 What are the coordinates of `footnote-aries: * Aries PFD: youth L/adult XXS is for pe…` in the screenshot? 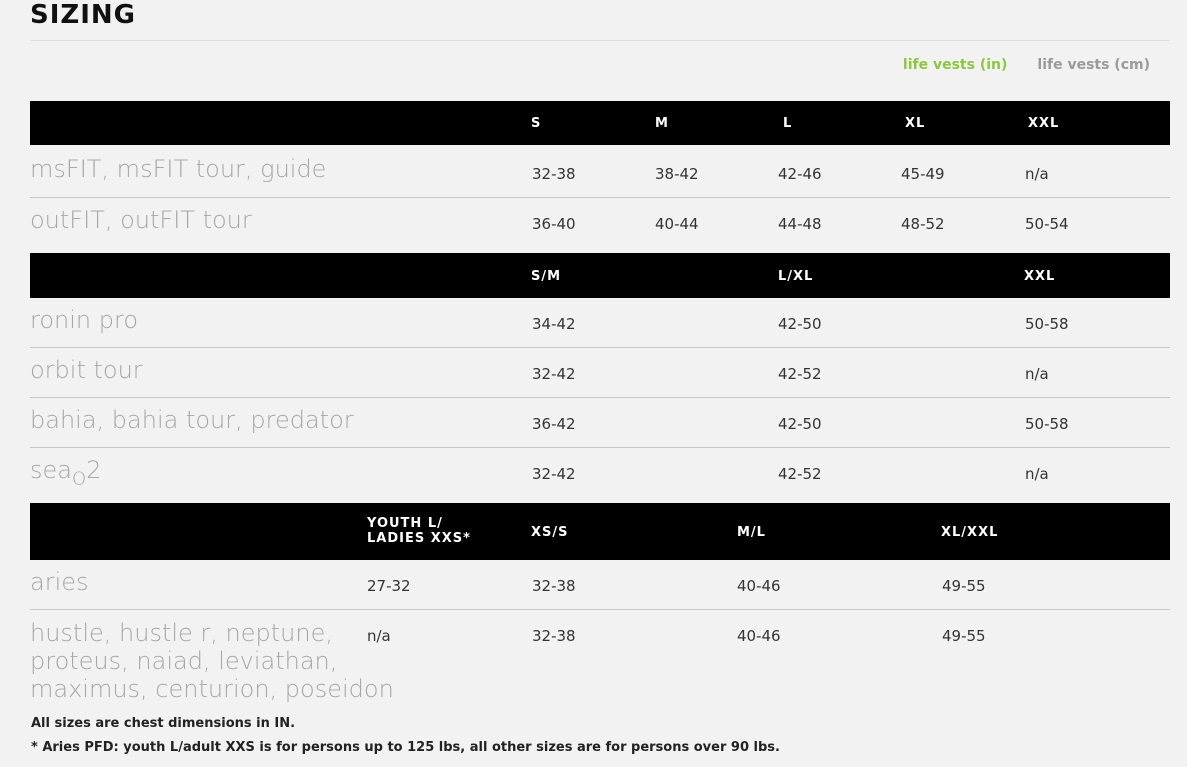 It's located at (405, 747).